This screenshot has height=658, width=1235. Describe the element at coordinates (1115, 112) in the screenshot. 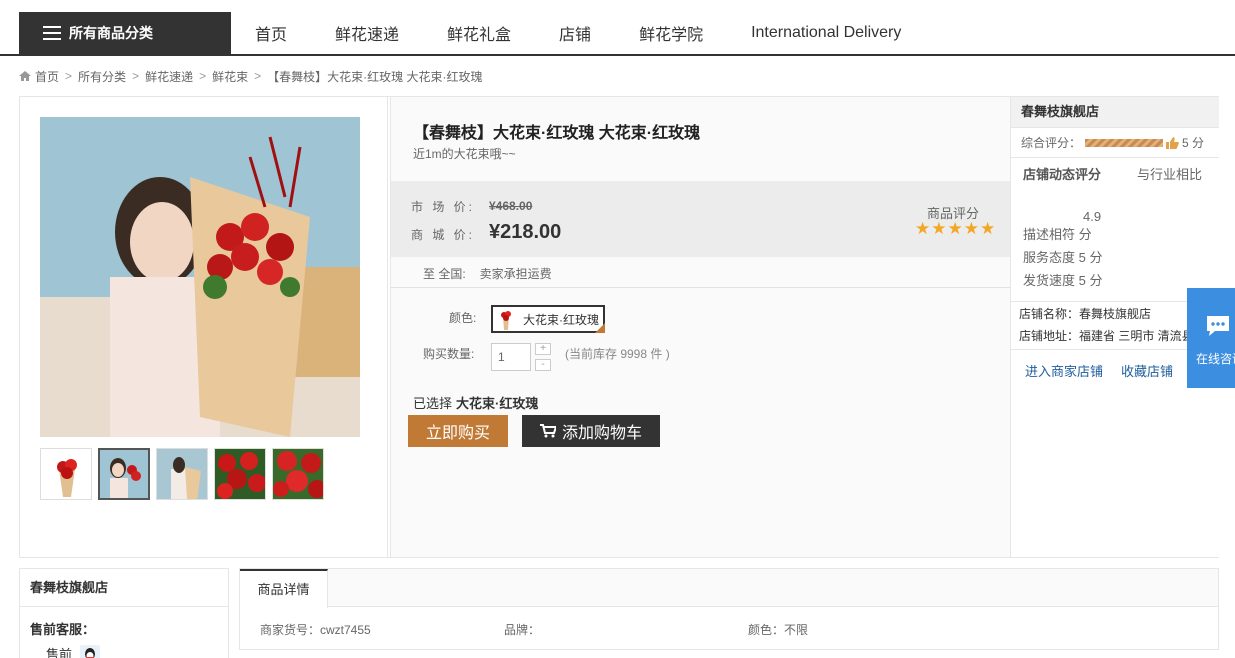

I see `store-name-header: 春舞枝旗舰店` at that location.